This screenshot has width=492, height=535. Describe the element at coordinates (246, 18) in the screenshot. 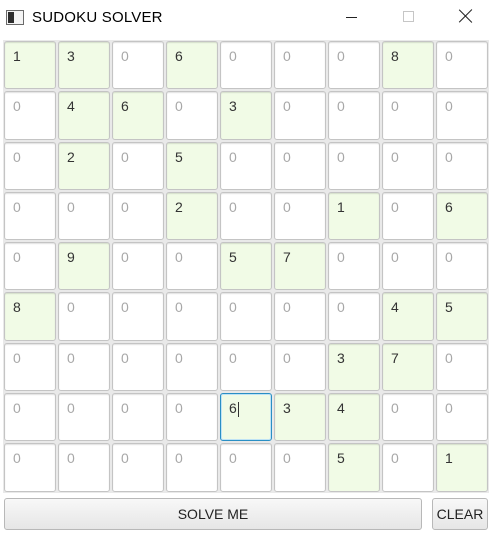

I see `title-bar: SUDOKU SOLVER` at that location.